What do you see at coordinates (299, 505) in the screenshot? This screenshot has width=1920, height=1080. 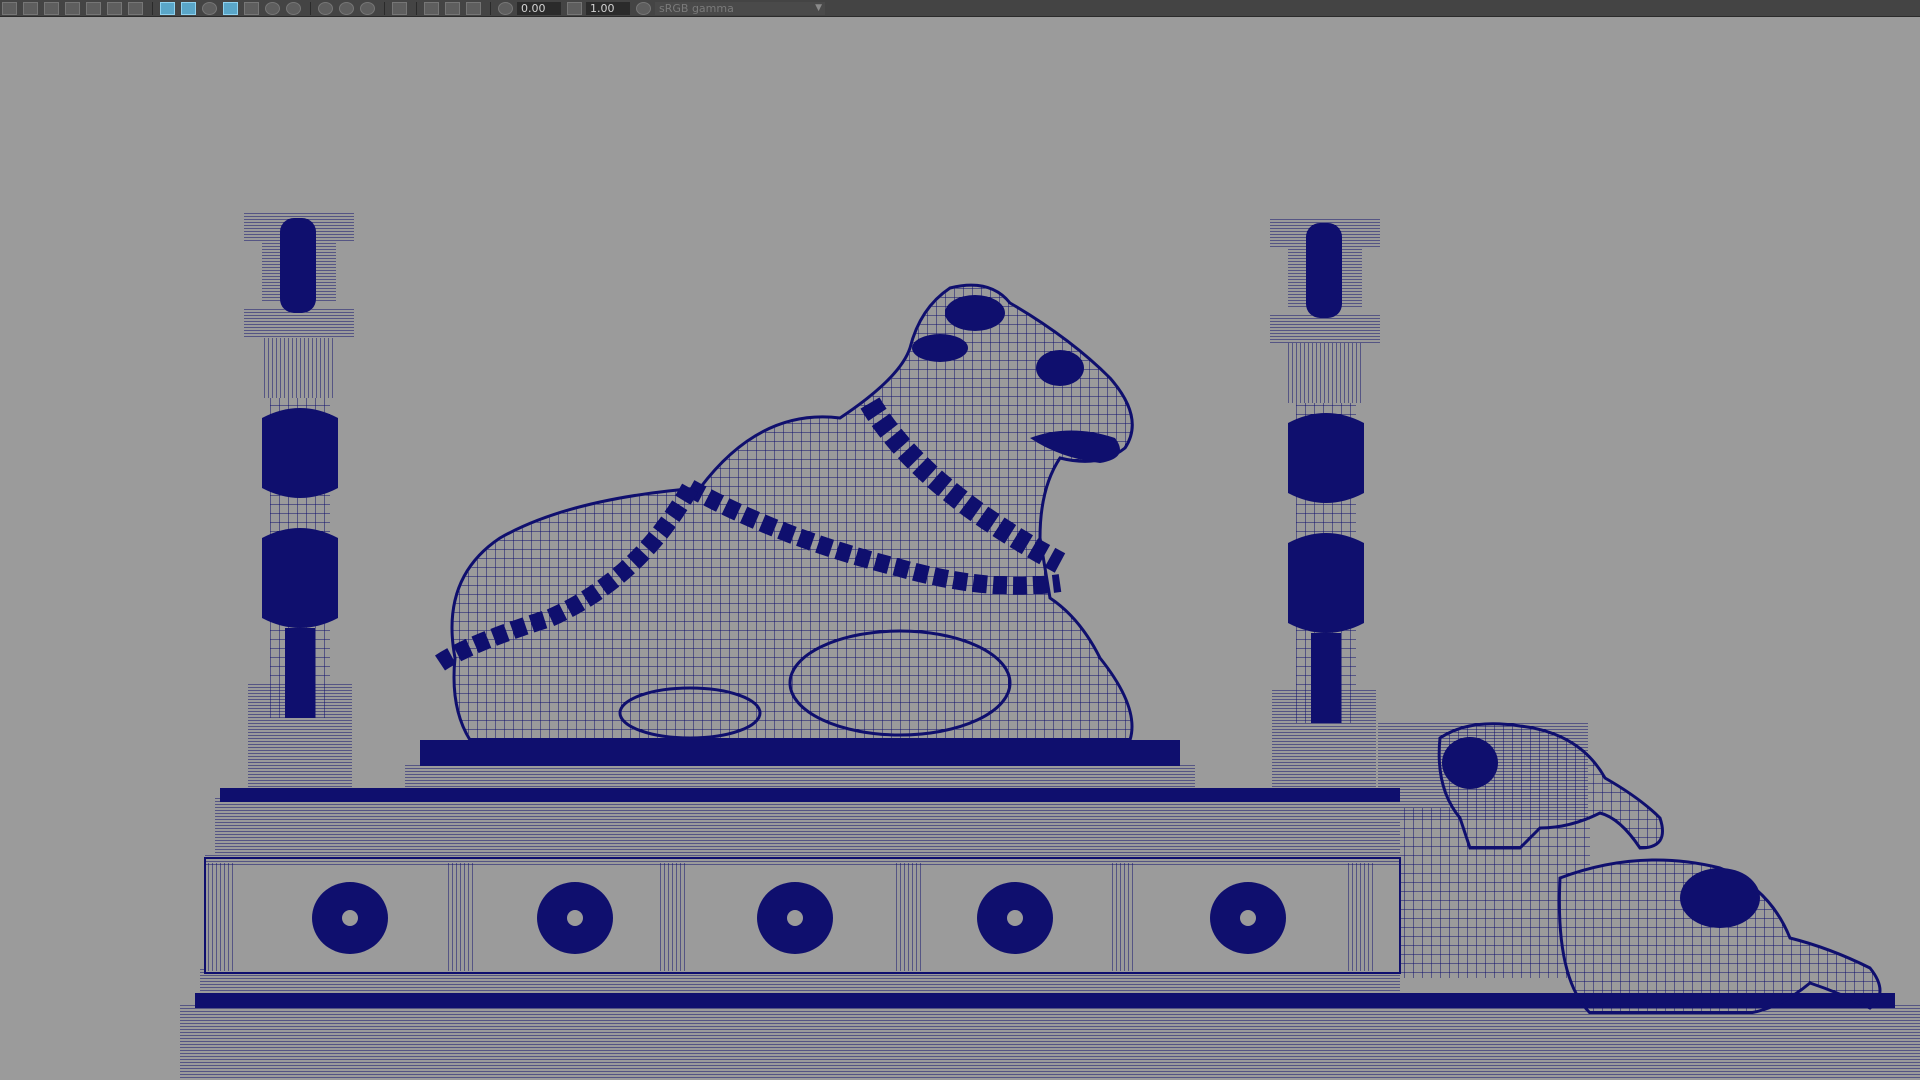 I see `left-pillar` at bounding box center [299, 505].